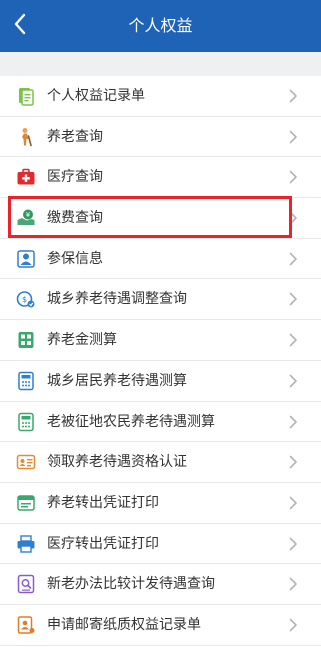  I want to click on pension-adjust-icon: $, so click(26, 299).